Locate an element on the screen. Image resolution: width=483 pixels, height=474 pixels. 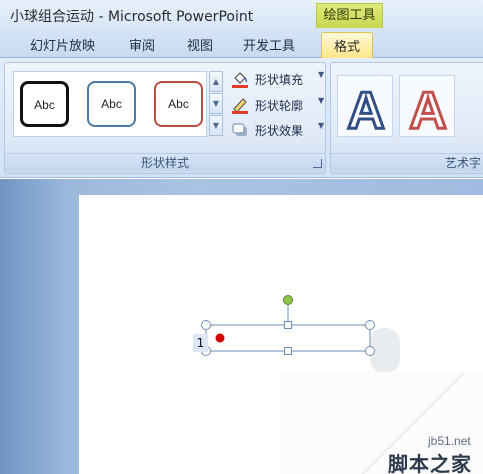
watermark-url: jb51.net is located at coordinates (449, 441).